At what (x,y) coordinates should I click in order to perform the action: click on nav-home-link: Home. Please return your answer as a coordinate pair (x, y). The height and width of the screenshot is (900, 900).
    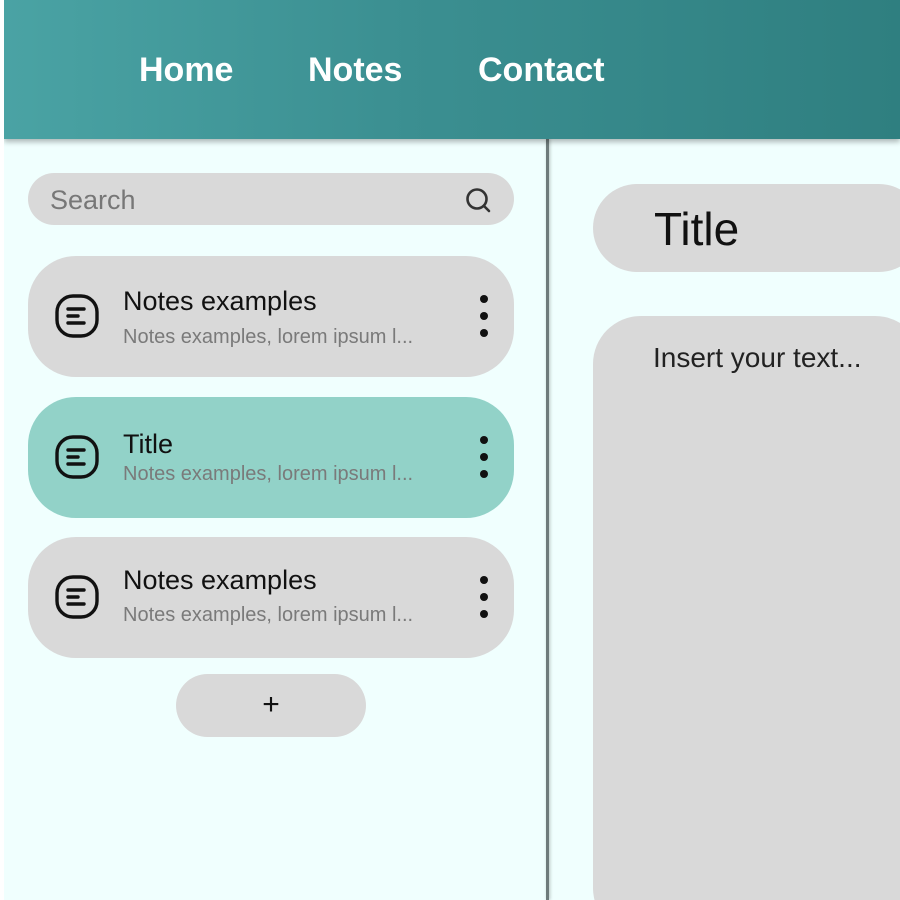
    Looking at the image, I should click on (186, 70).